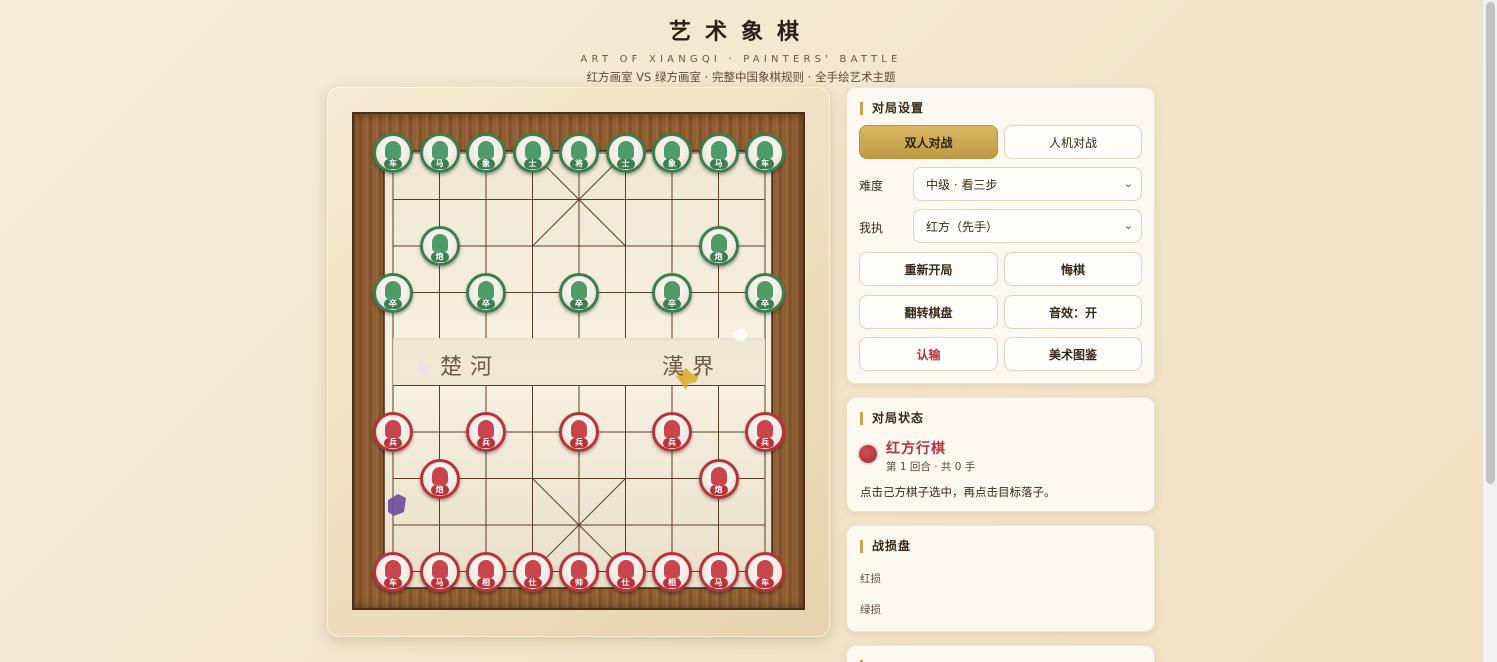  Describe the element at coordinates (928, 312) in the screenshot. I see `flip-board-button: 翻转棋盘` at that location.